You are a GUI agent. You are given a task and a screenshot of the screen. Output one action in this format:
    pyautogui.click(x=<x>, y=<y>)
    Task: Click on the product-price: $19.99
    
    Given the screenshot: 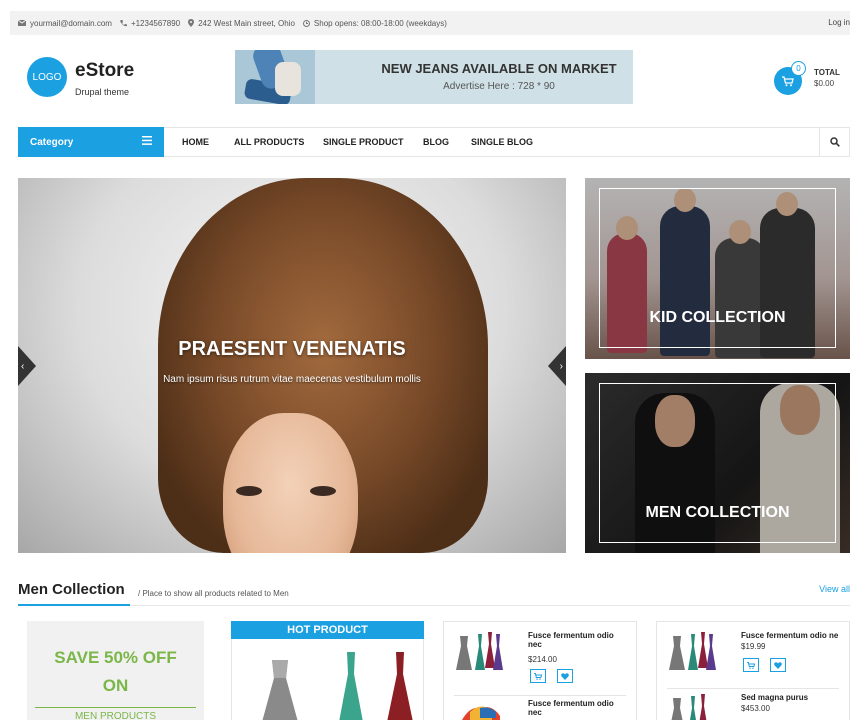 What is the action you would take?
    pyautogui.click(x=753, y=646)
    